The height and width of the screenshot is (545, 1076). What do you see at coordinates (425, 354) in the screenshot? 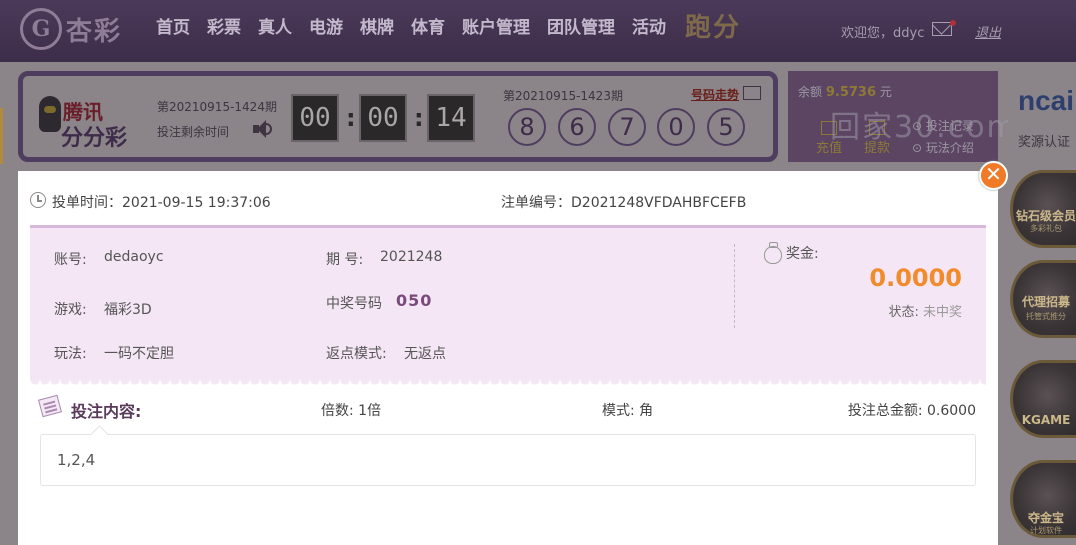
I see `rebate-value: 无返点` at bounding box center [425, 354].